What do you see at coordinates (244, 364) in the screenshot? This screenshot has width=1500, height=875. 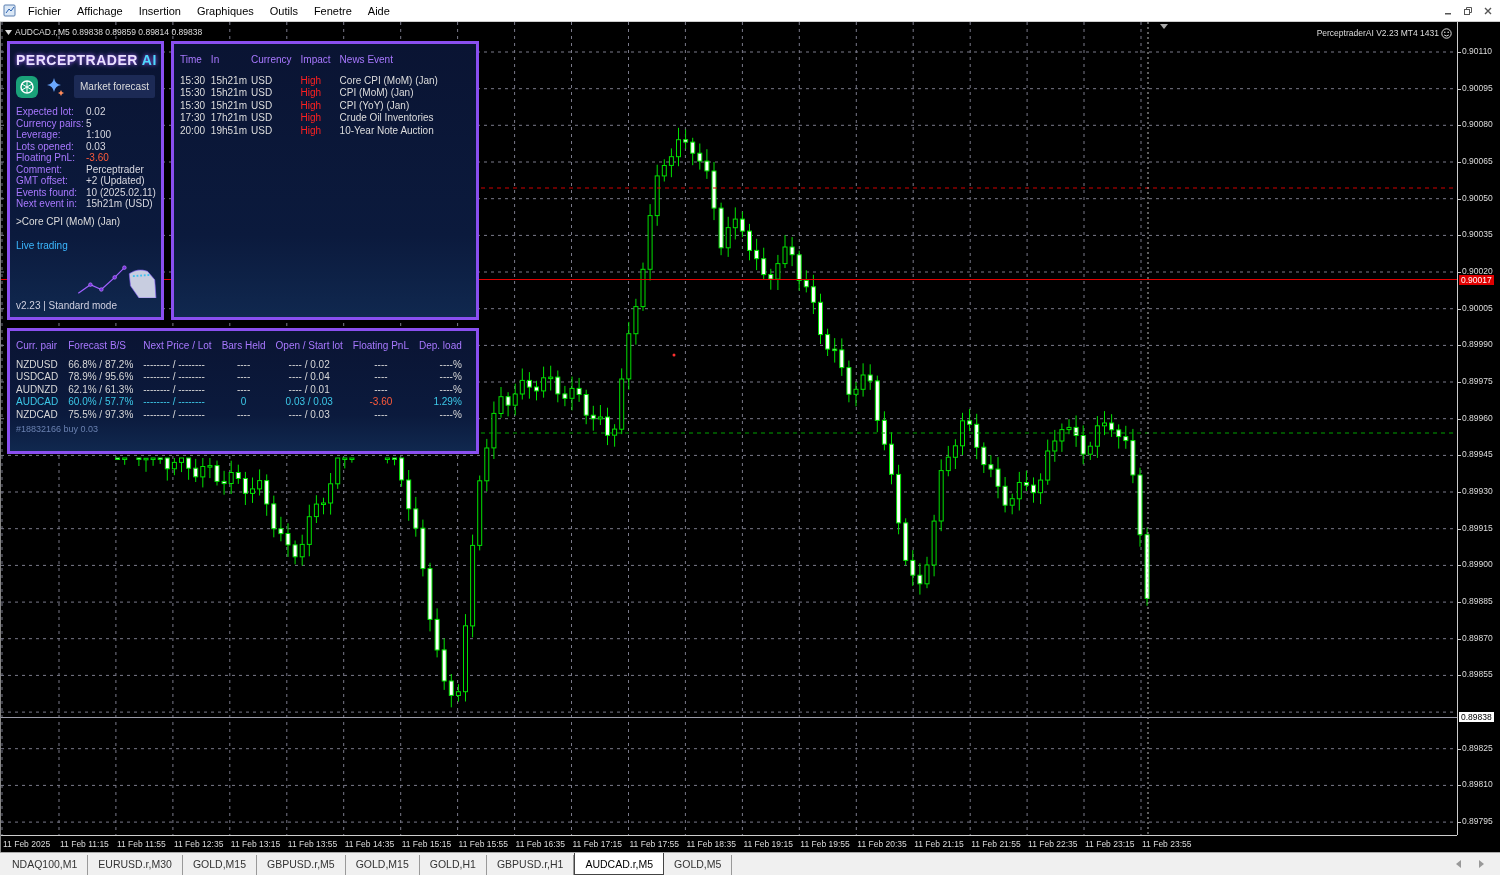 I see `table-row: NZDUSD 66.8% / 87.2% -------- / -------- ---- ---- / 0.02 ---- ----%` at bounding box center [244, 364].